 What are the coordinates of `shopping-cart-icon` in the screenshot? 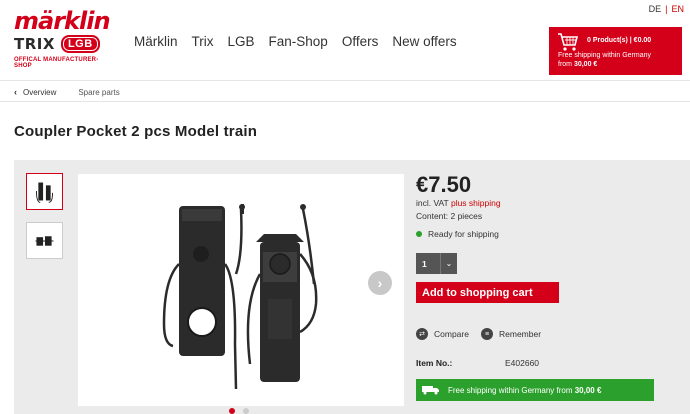 It's located at (568, 42).